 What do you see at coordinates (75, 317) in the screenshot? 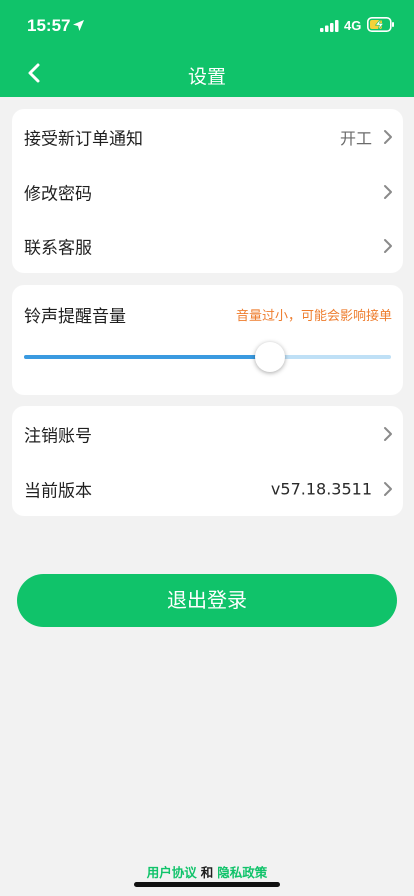
I see `ringtone-volume-label: 铃声提醒音量` at bounding box center [75, 317].